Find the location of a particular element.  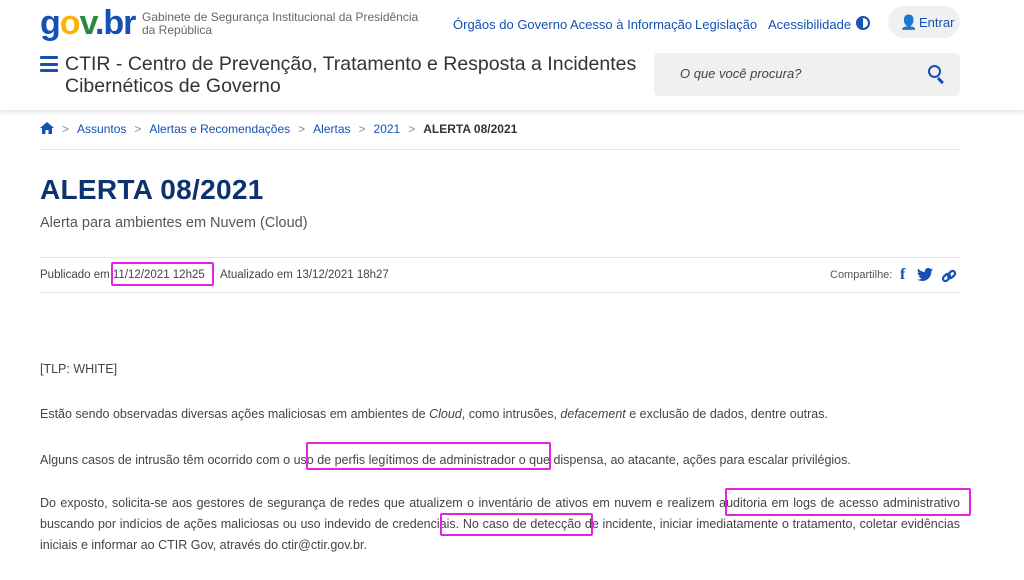

page-subtitle: Alerta para ambientes em Nuvem (Cloud) is located at coordinates (174, 223).